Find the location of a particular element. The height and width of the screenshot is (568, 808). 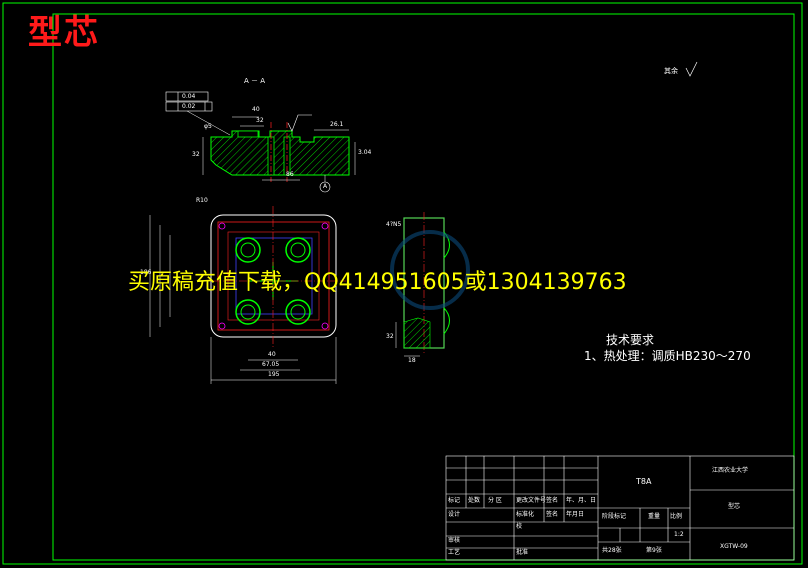

tb-change-doc: 更改文件号 is located at coordinates (531, 500).